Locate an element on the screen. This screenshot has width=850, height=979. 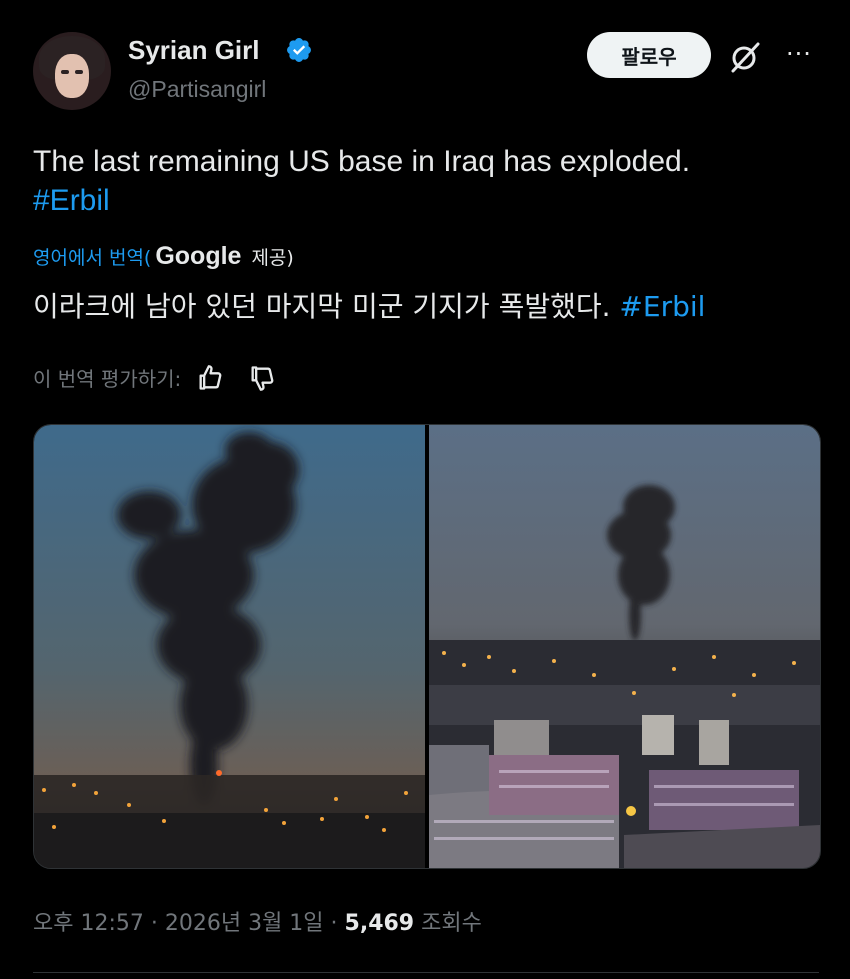
divider is located at coordinates (426, 972).